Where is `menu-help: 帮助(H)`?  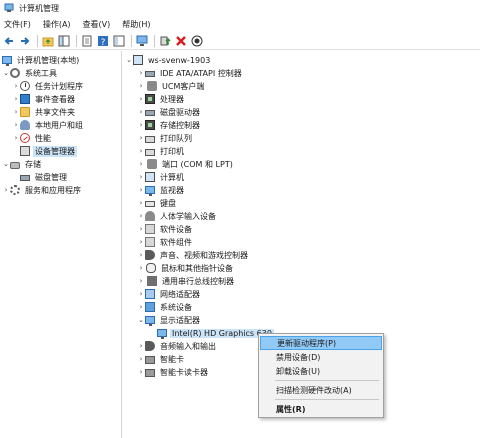 menu-help: 帮助(H) is located at coordinates (136, 24).